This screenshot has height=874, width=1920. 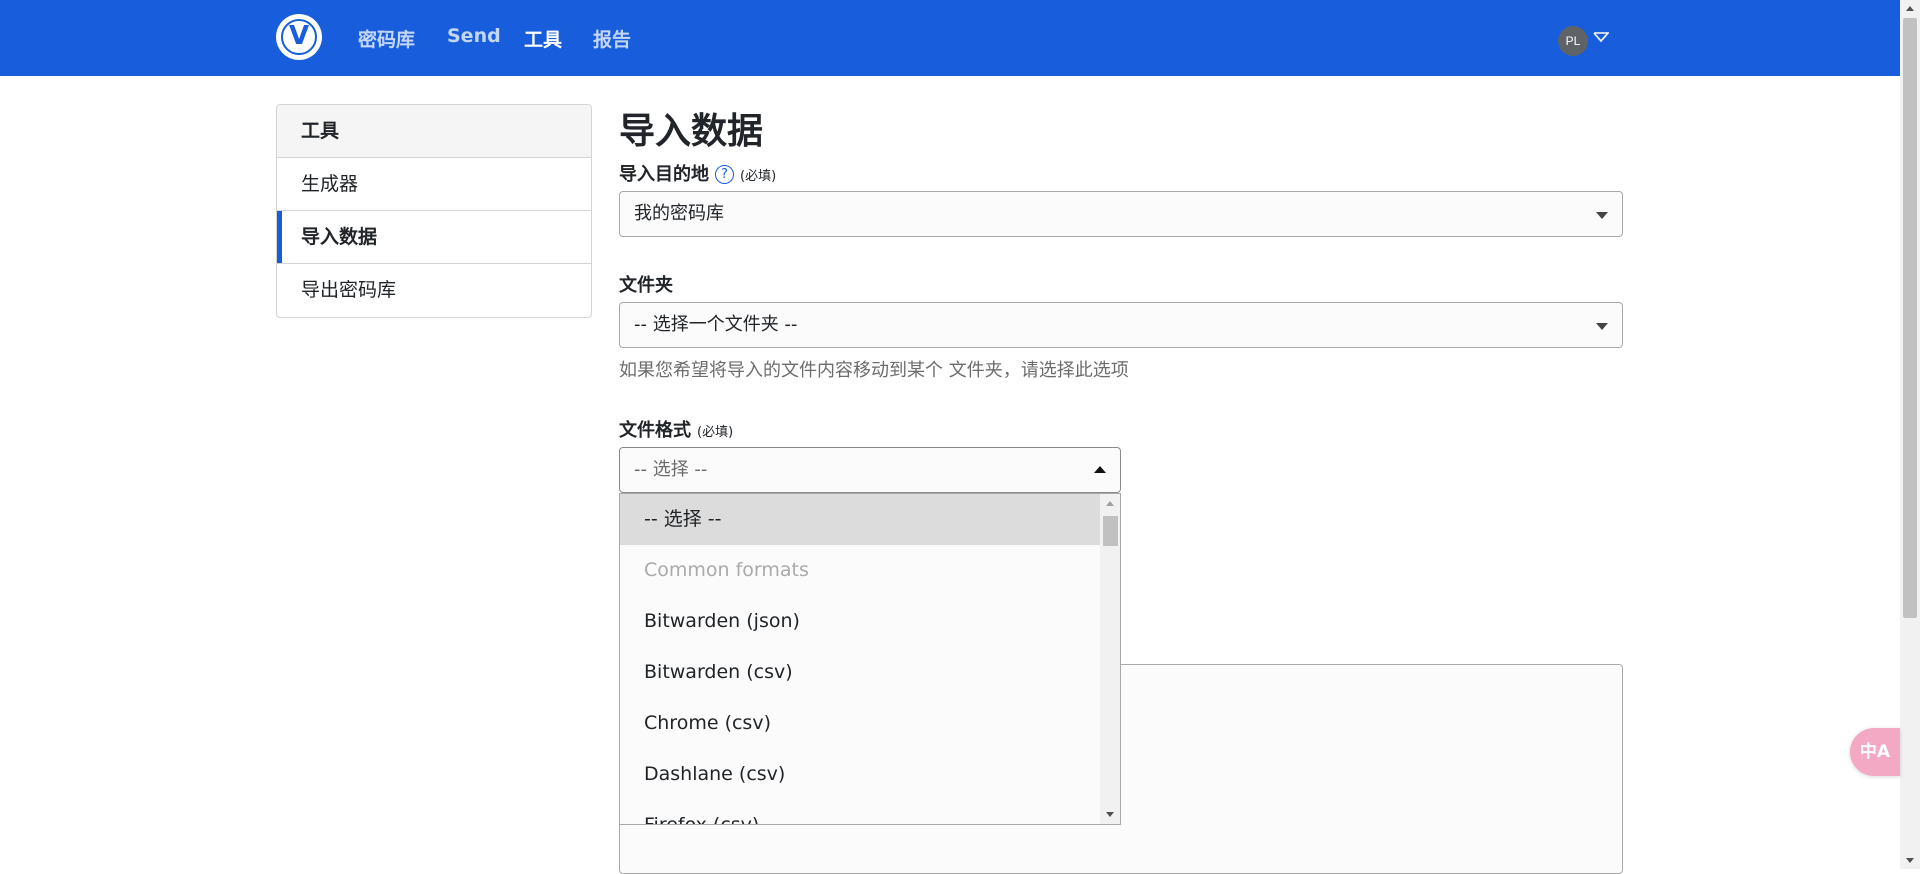 I want to click on chevron-up-icon, so click(x=1100, y=469).